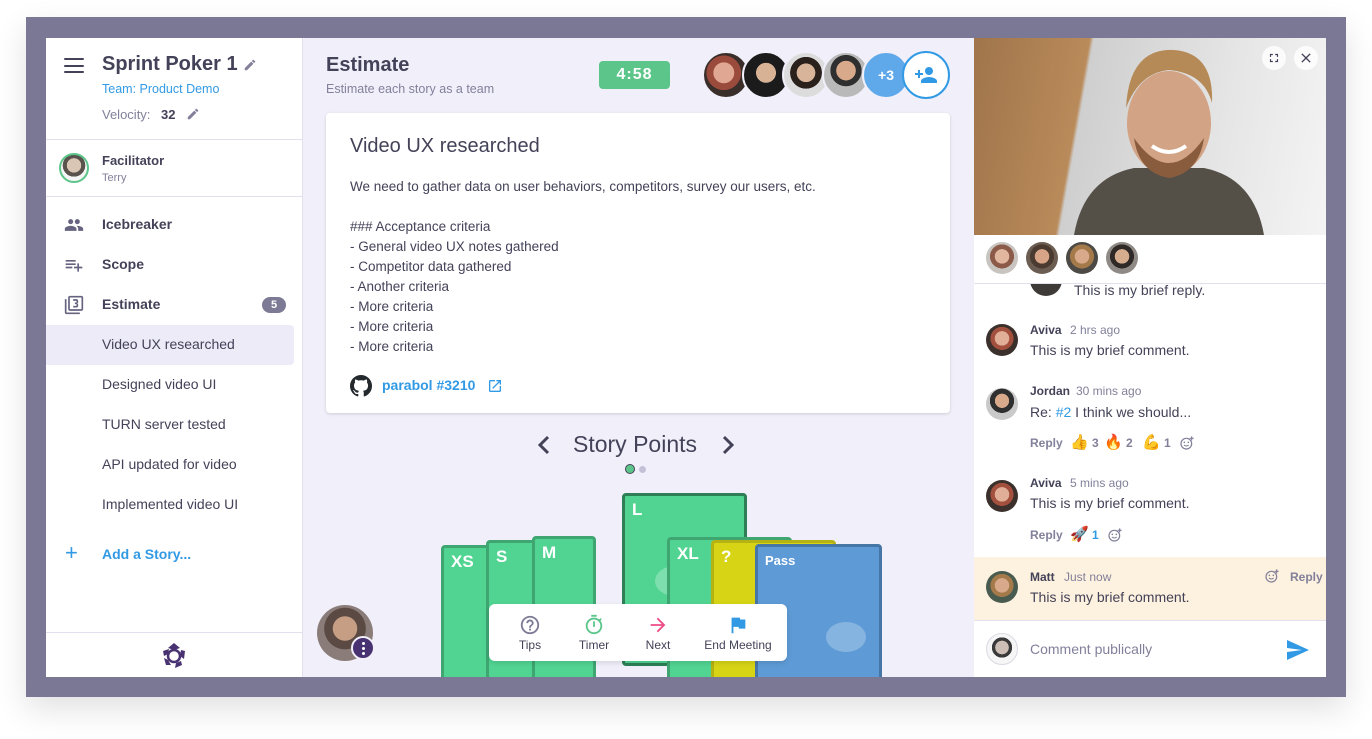 The image size is (1372, 739). I want to click on card-label: XS, so click(462, 561).